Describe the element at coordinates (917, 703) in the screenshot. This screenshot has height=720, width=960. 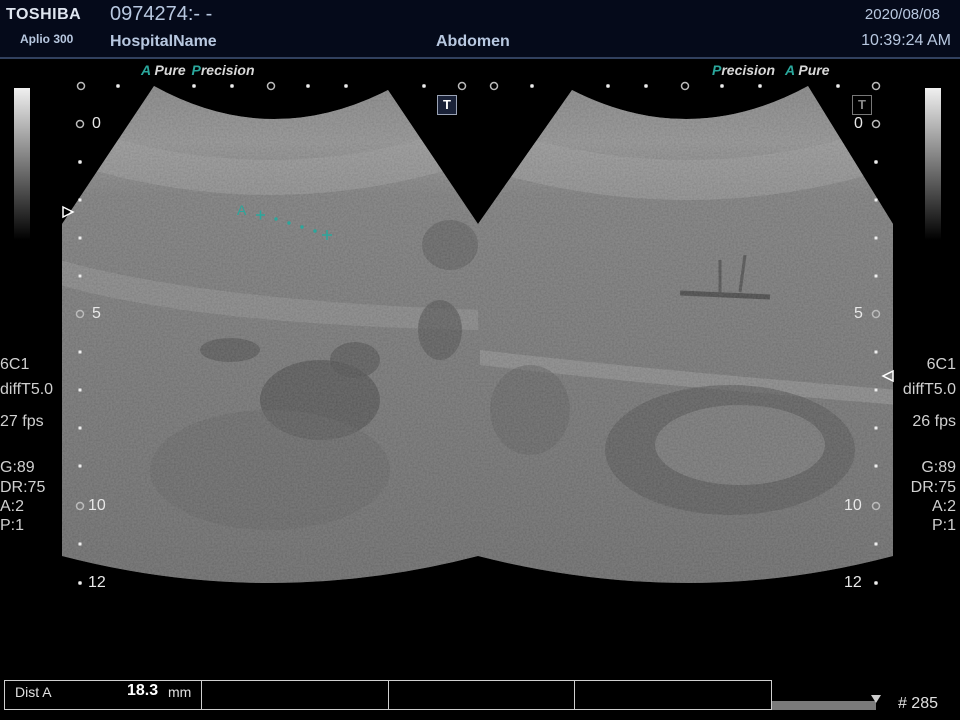
I see `frame-counter: # 285` at that location.